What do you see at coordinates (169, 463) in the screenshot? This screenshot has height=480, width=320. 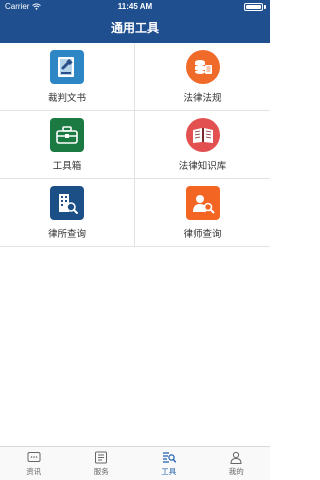 I see `tab-tools: 工具` at bounding box center [169, 463].